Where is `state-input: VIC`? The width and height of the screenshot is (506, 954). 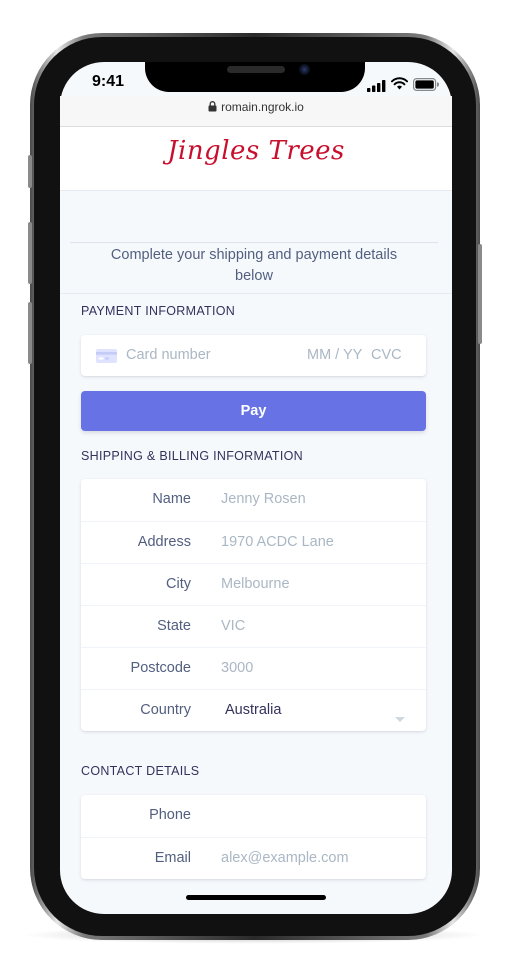 state-input: VIC is located at coordinates (233, 626).